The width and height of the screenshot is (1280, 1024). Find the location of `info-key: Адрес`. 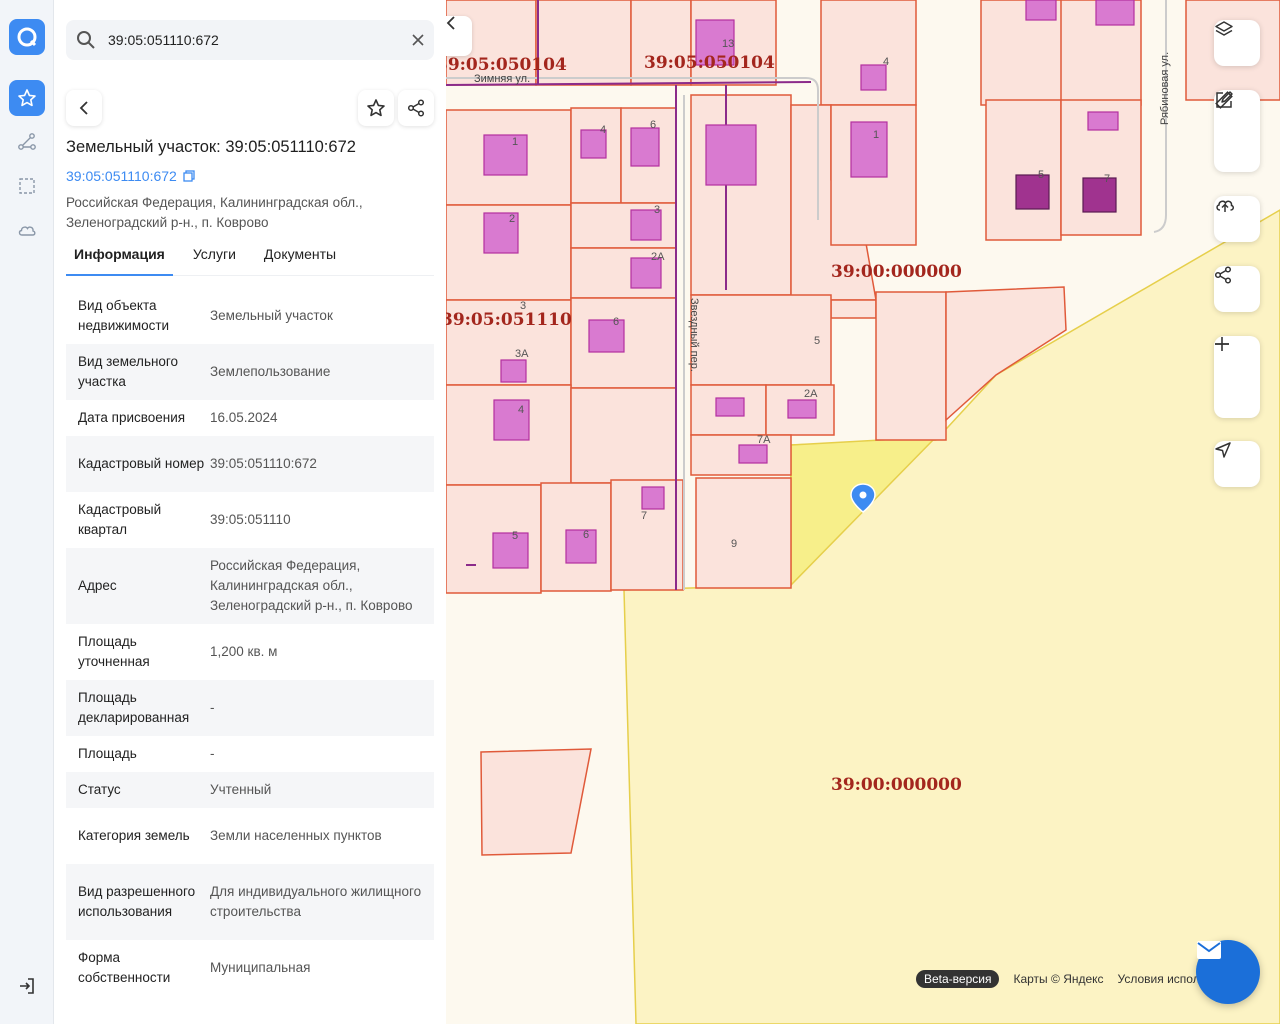

info-key: Адрес is located at coordinates (97, 585).